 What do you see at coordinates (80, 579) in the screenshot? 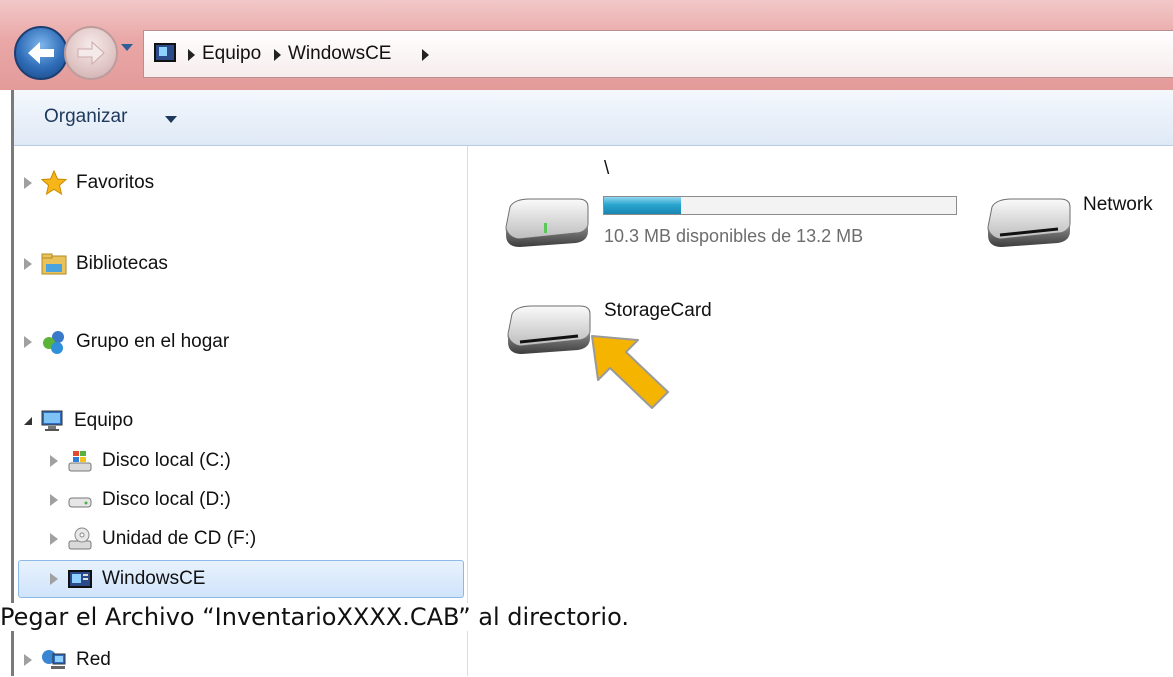
I see `mobile-device-icon` at bounding box center [80, 579].